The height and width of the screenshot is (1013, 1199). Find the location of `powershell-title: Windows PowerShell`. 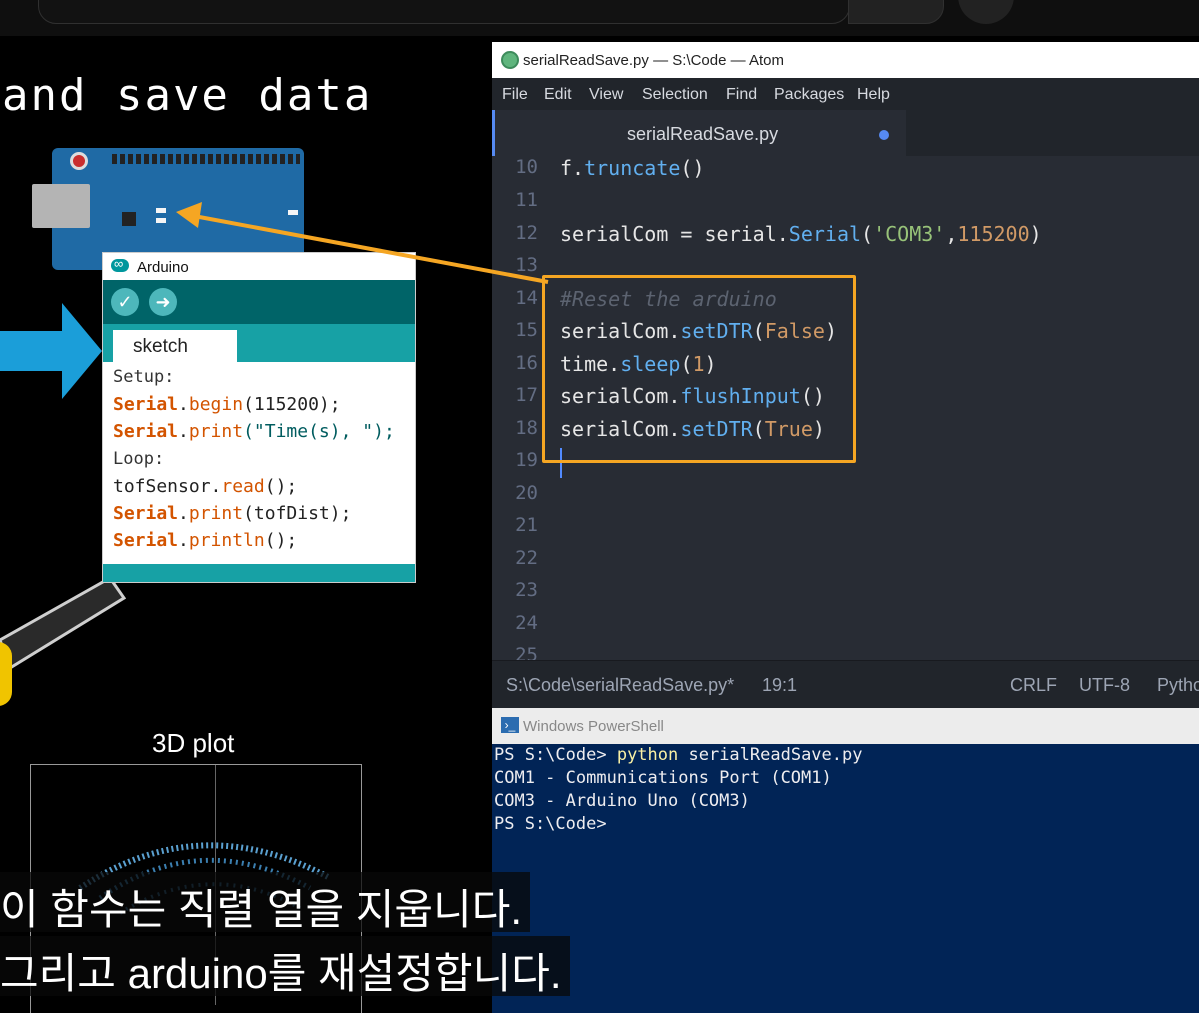

powershell-title: Windows PowerShell is located at coordinates (593, 726).